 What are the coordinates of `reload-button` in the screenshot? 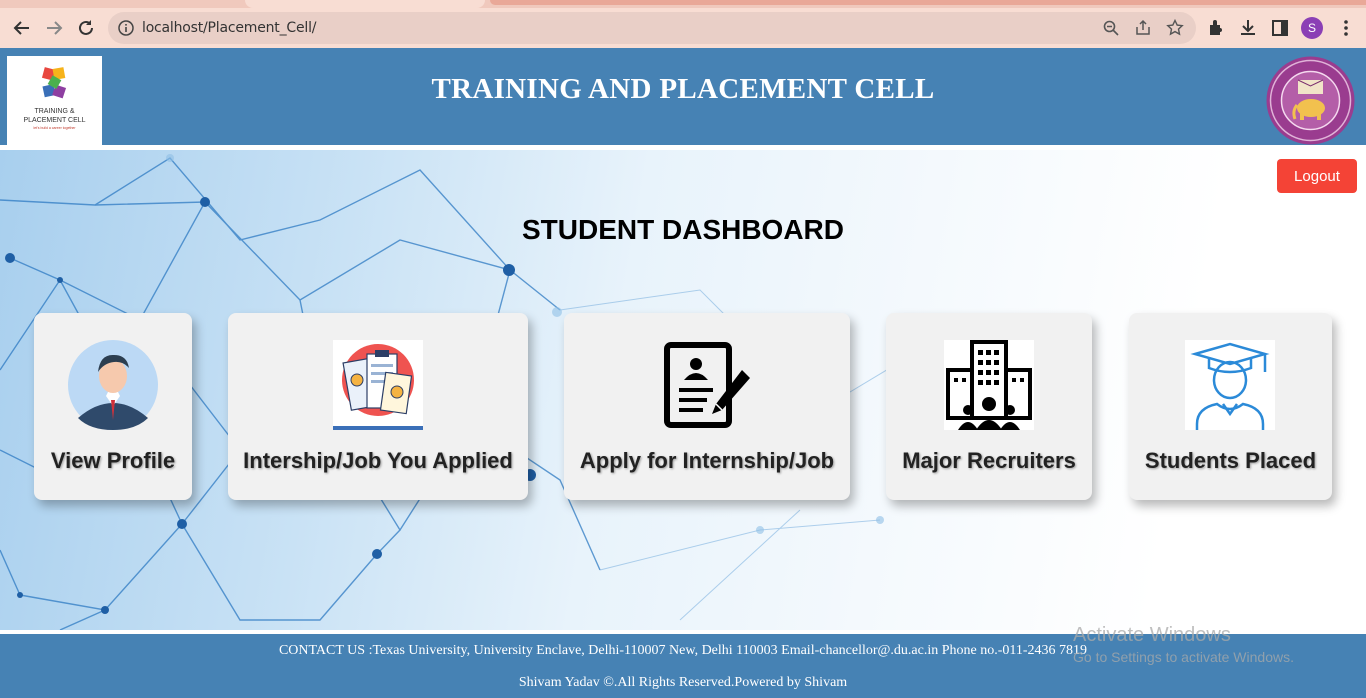 It's located at (86, 28).